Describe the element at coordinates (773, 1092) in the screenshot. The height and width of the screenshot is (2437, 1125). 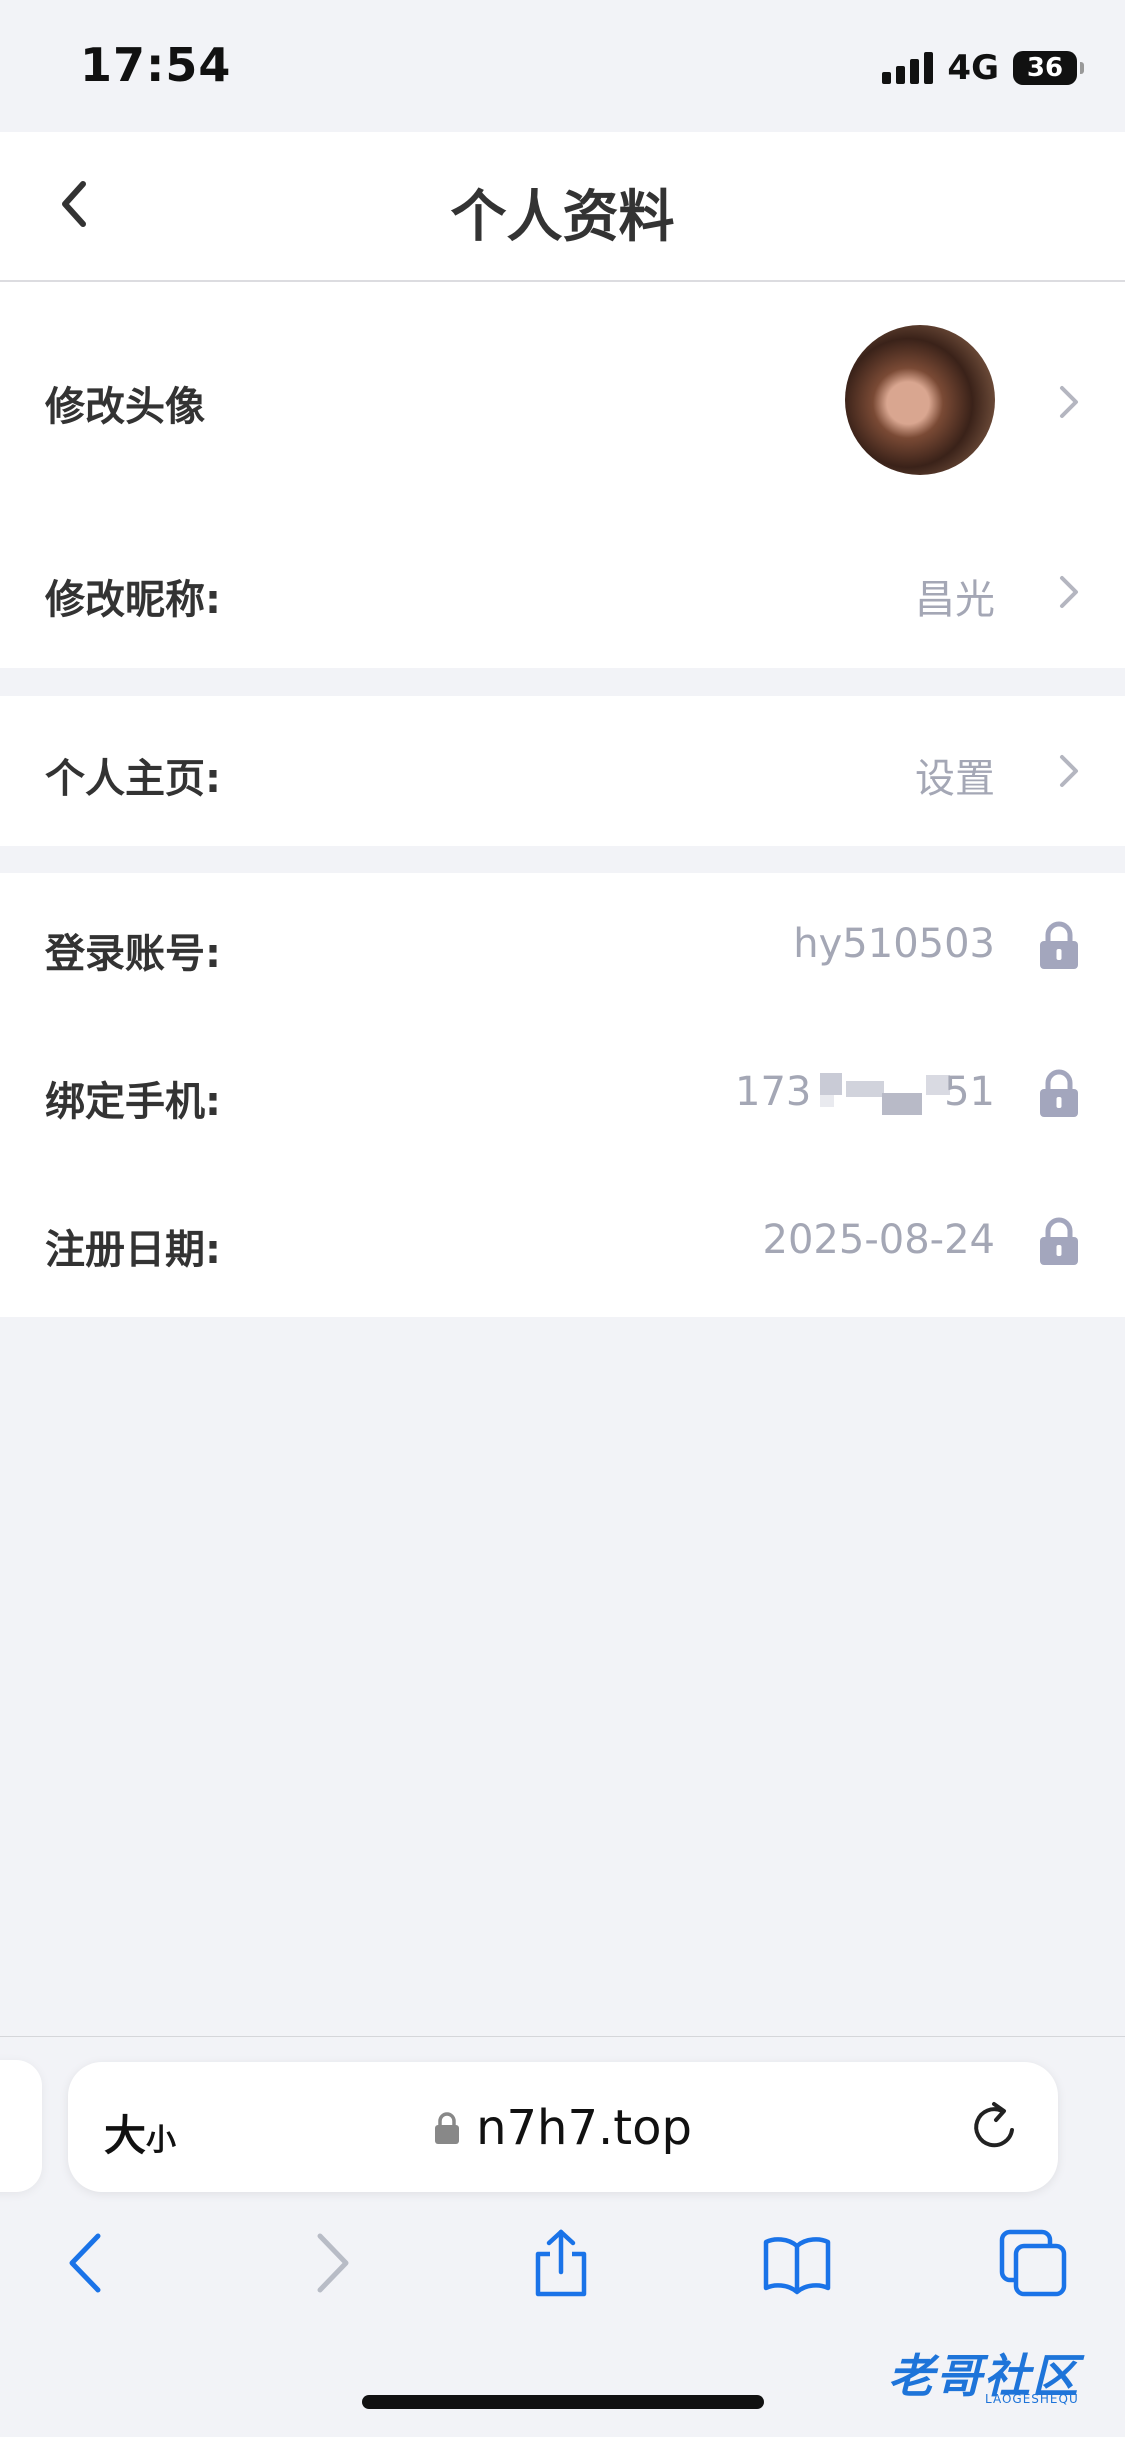
I see `phone-prefix: 173` at that location.